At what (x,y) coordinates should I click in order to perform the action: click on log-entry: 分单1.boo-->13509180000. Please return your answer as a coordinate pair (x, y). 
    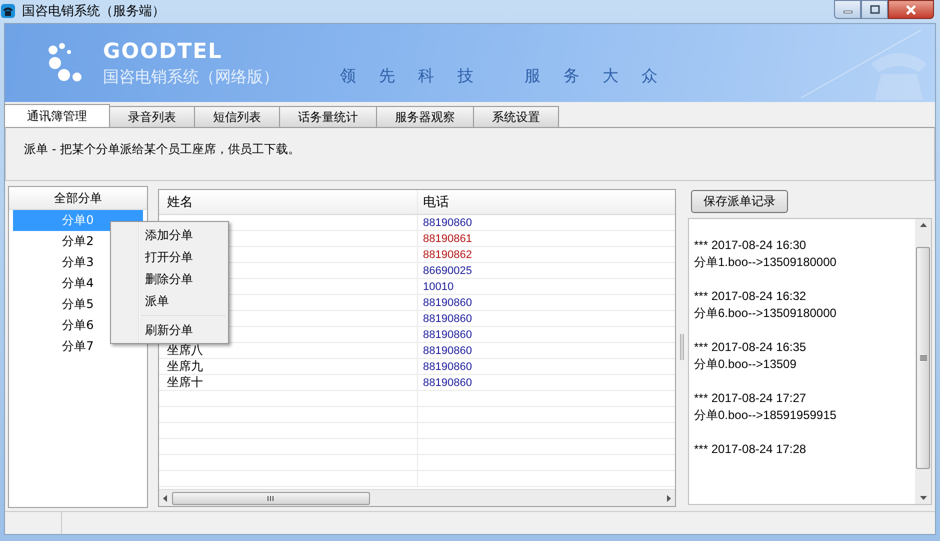
    Looking at the image, I should click on (766, 262).